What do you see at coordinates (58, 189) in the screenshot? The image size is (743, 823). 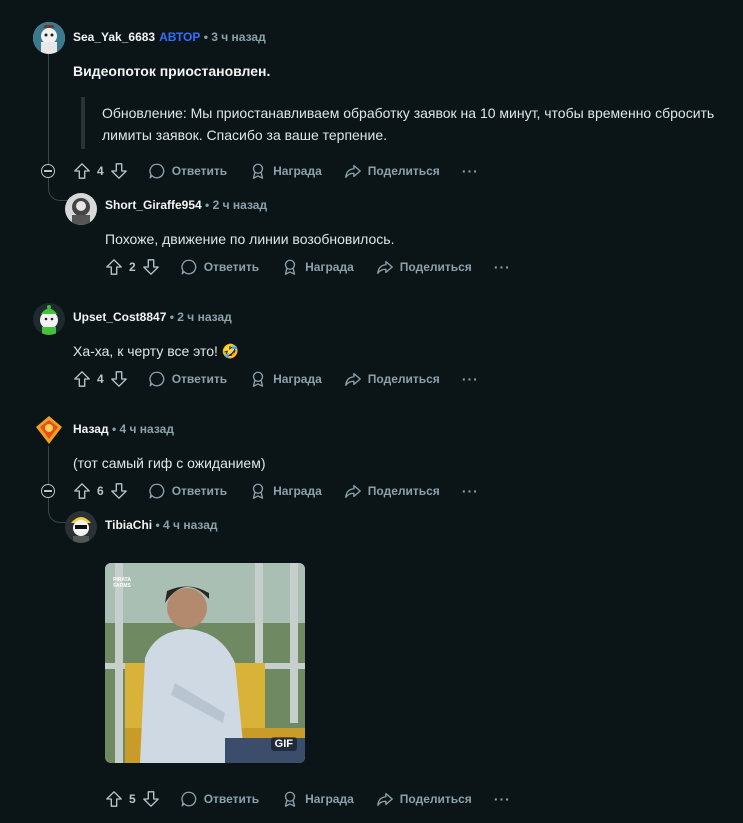 I see `thread-connector` at bounding box center [58, 189].